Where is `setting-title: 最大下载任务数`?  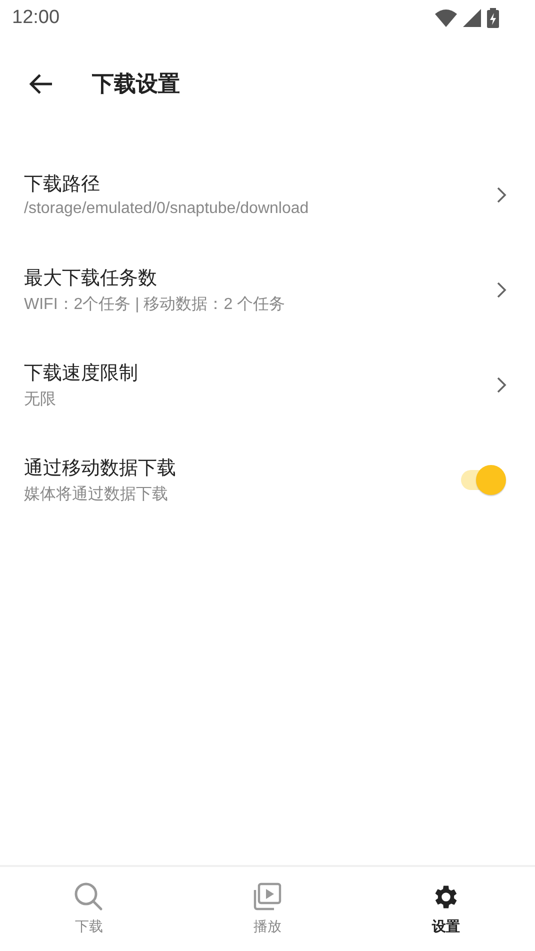
setting-title: 最大下载任务数 is located at coordinates (91, 278).